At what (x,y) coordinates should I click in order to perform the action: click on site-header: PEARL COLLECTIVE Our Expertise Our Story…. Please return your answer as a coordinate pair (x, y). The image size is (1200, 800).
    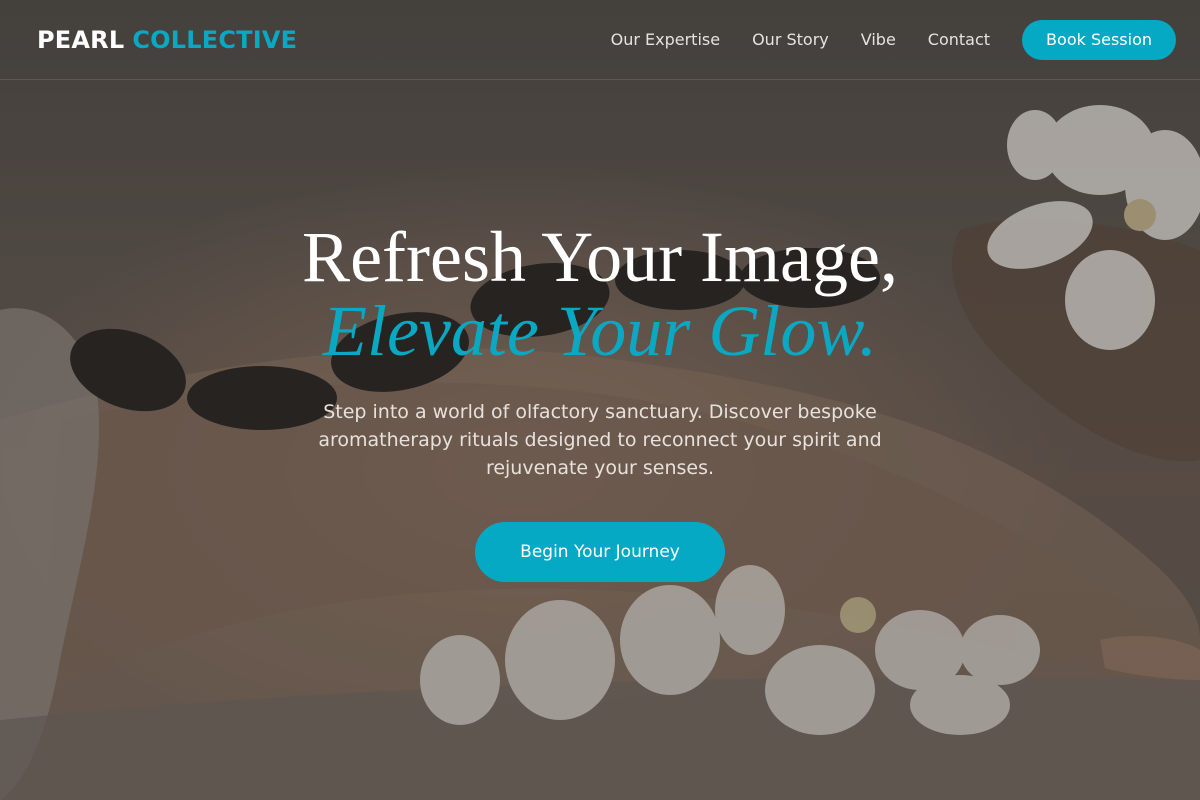
    Looking at the image, I should click on (600, 40).